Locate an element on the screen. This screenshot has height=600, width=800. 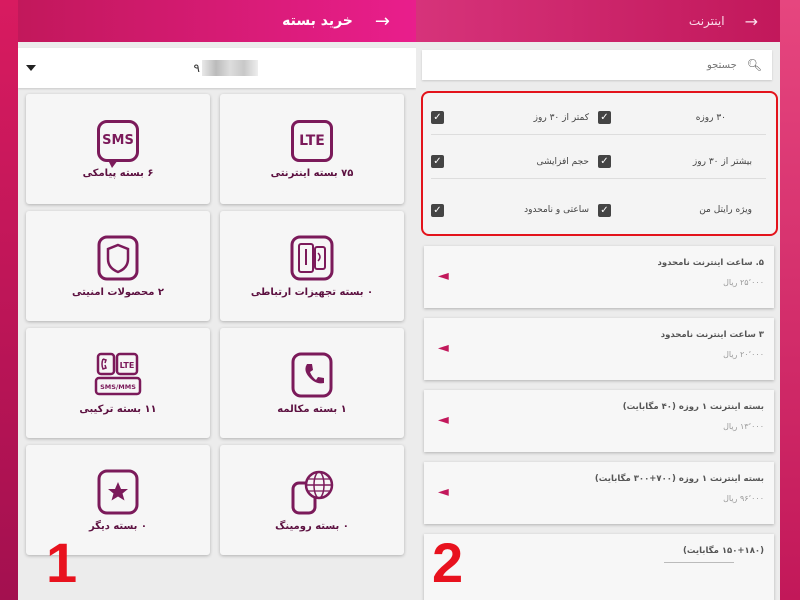
category-card-roaming: ۰ بسته رومینگ is located at coordinates (312, 500).